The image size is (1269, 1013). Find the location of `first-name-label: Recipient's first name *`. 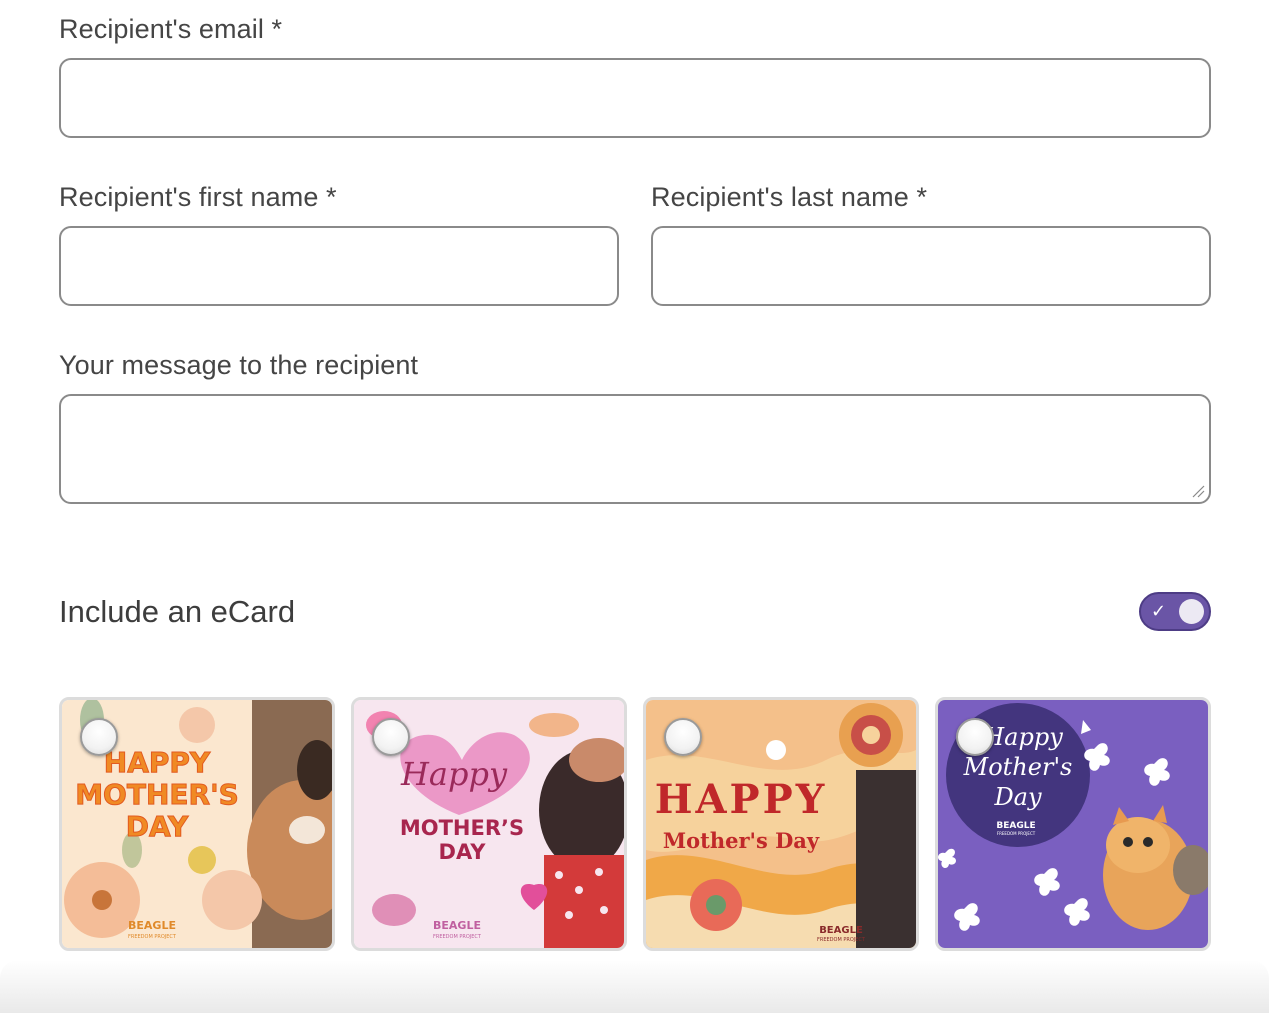

first-name-label: Recipient's first name * is located at coordinates (198, 197).